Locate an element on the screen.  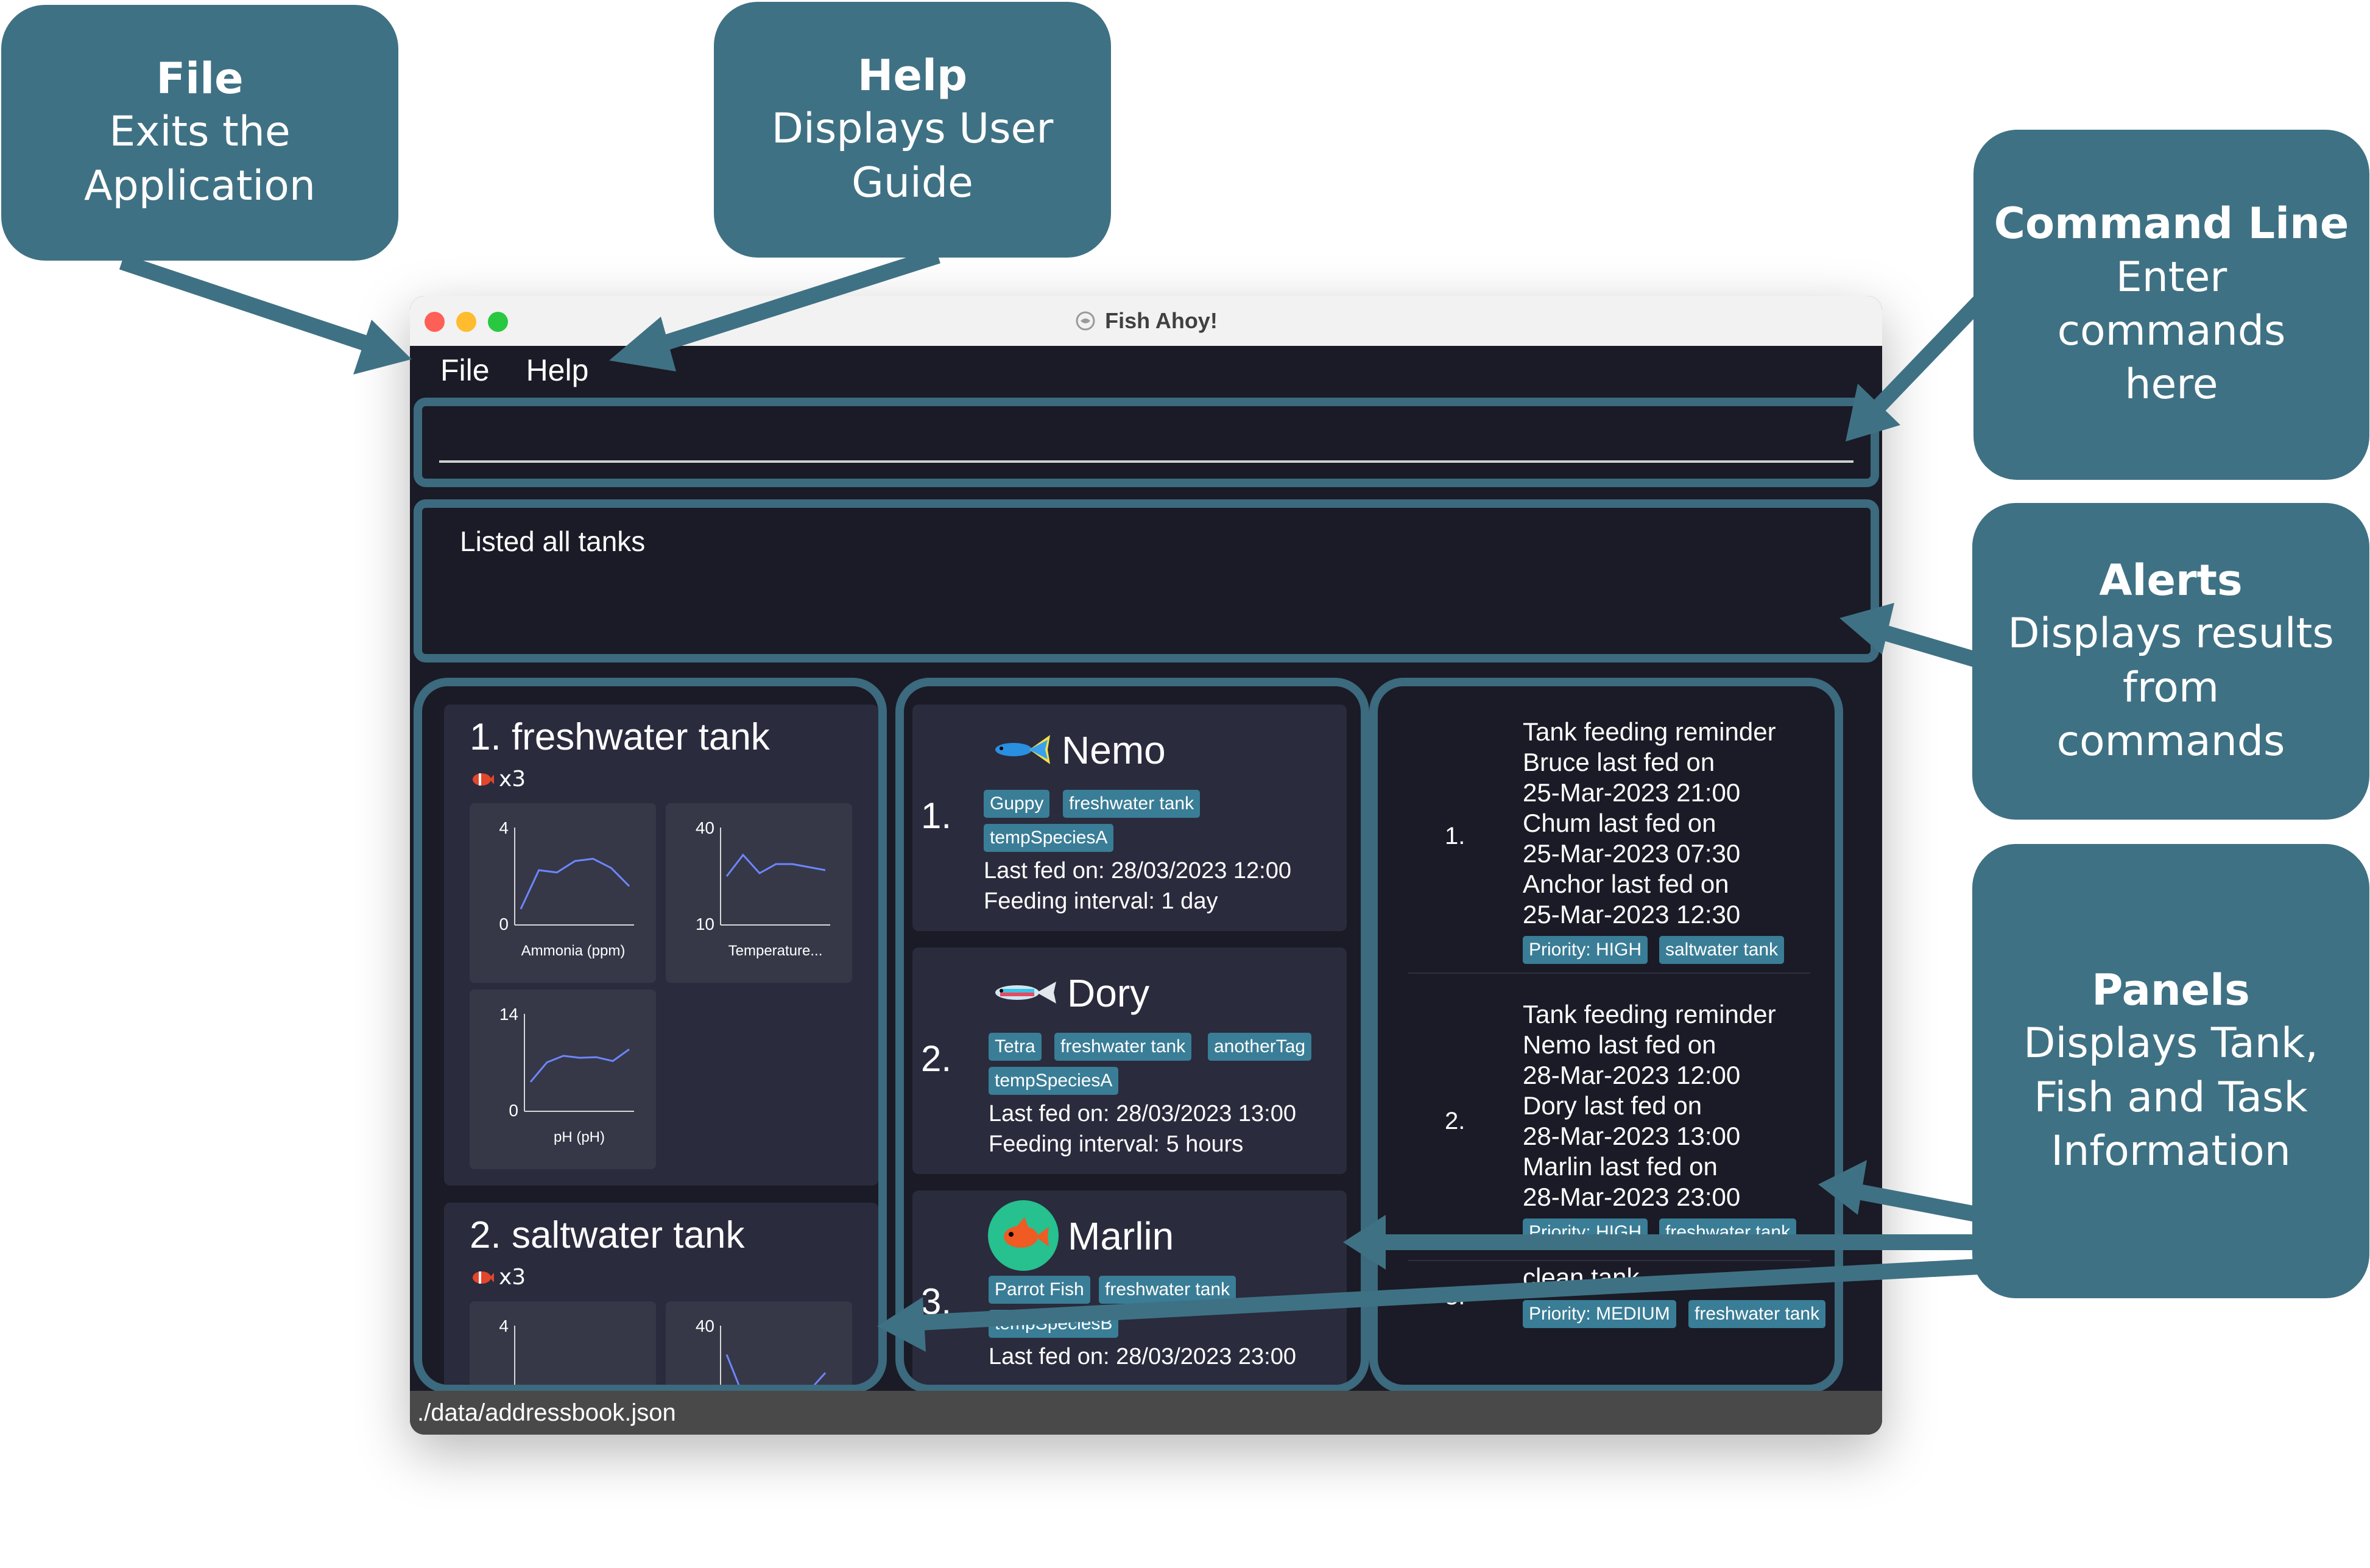
task-line: Nemo last fed on is located at coordinates (1620, 1044).